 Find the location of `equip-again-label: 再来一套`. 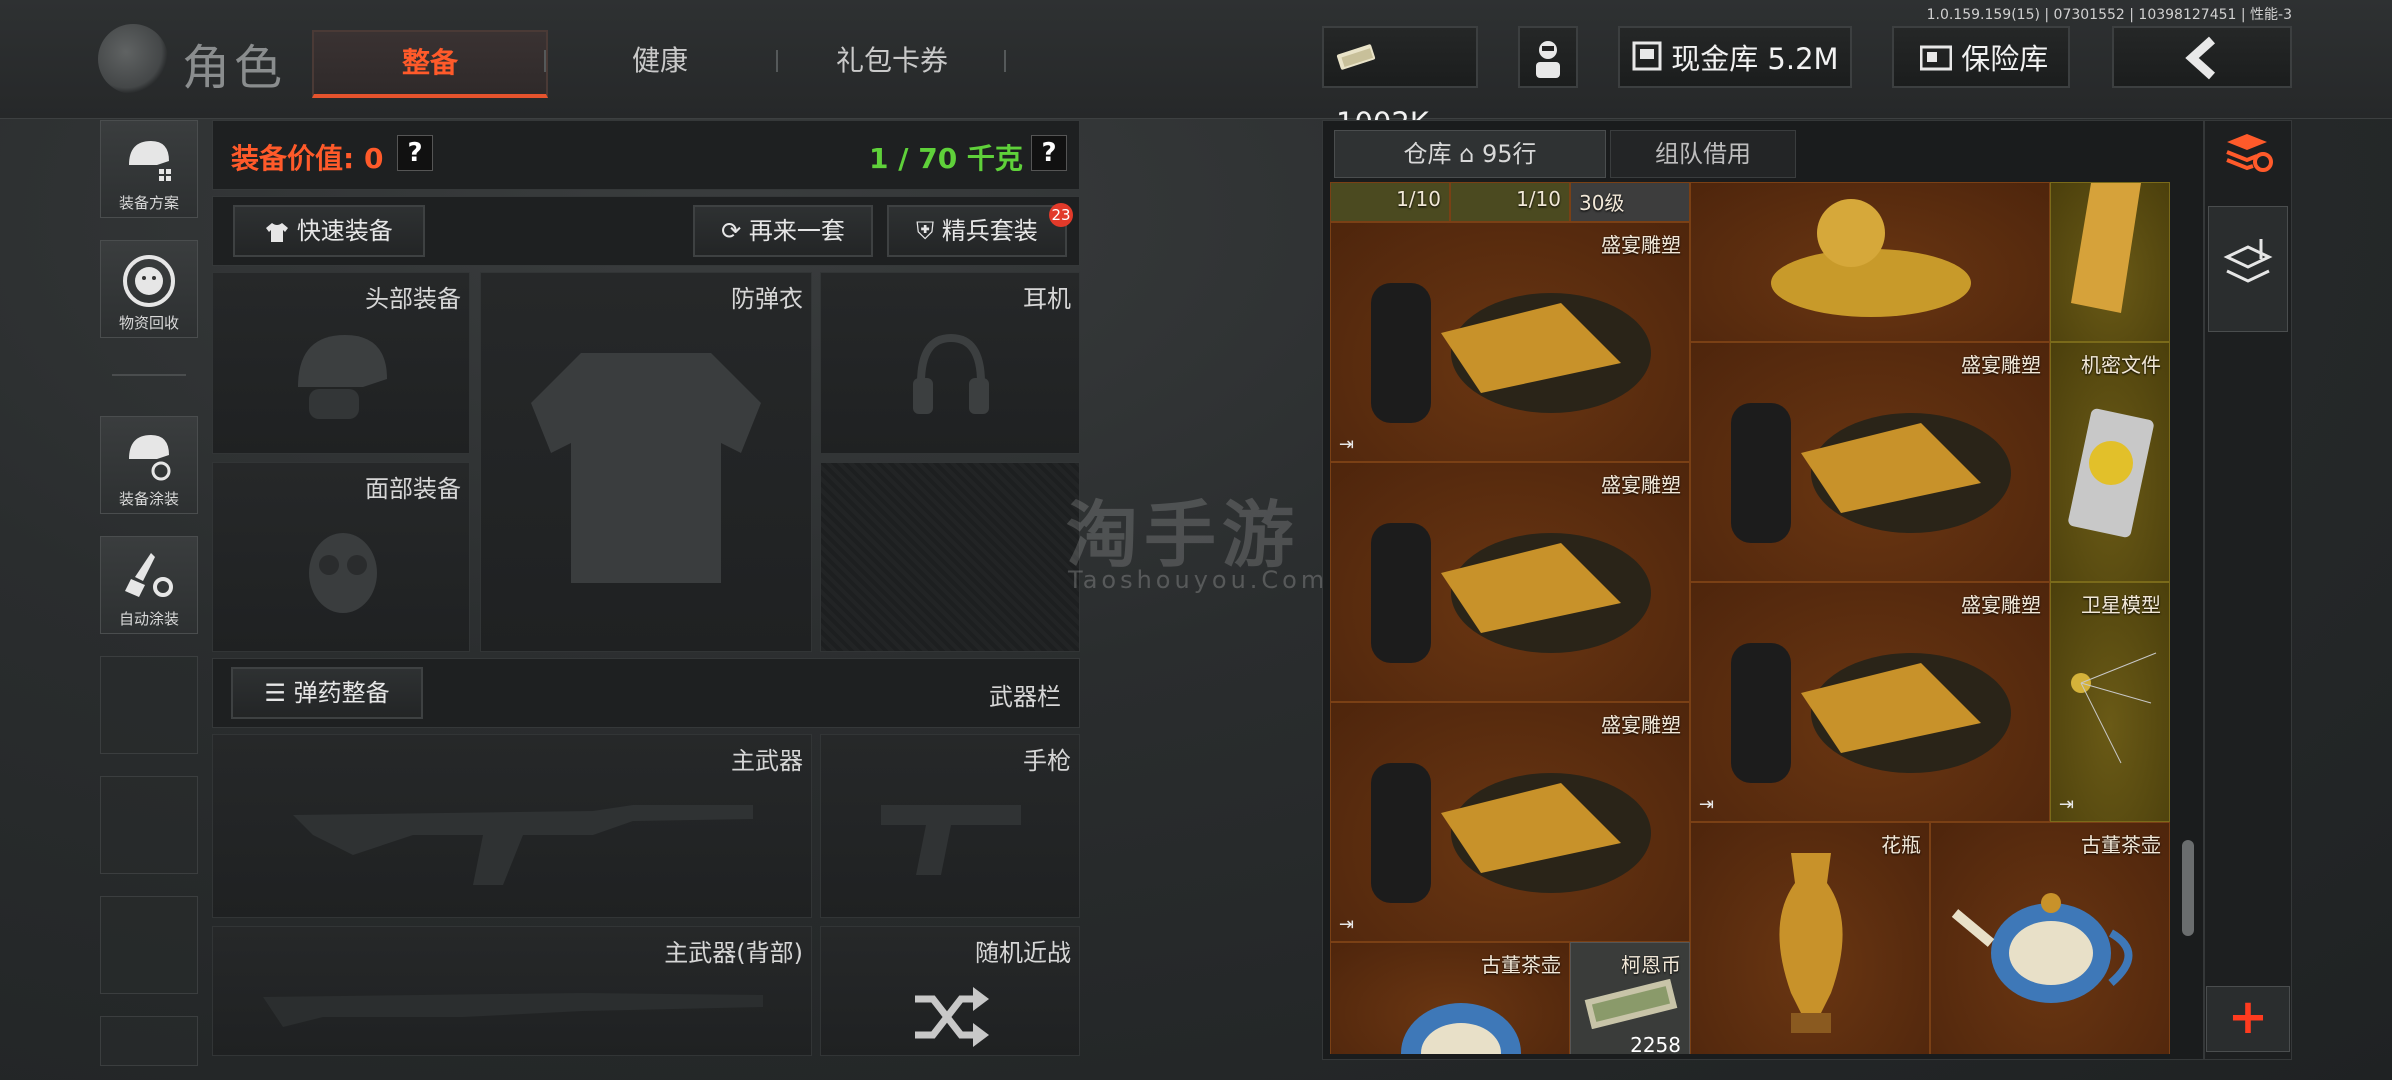

equip-again-label: 再来一套 is located at coordinates (796, 231).